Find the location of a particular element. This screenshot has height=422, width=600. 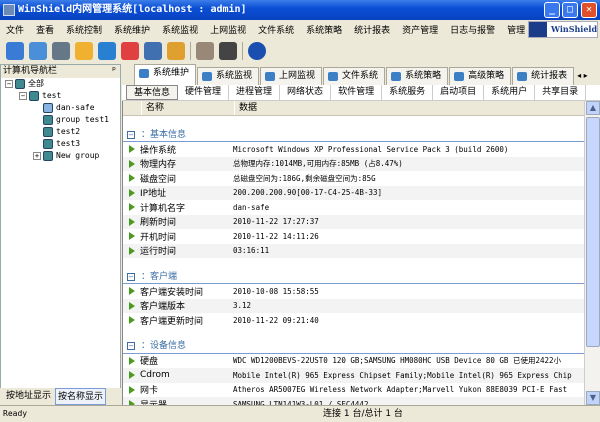

vertical-scrollbar: ▲ ▼ is located at coordinates (592, 253).